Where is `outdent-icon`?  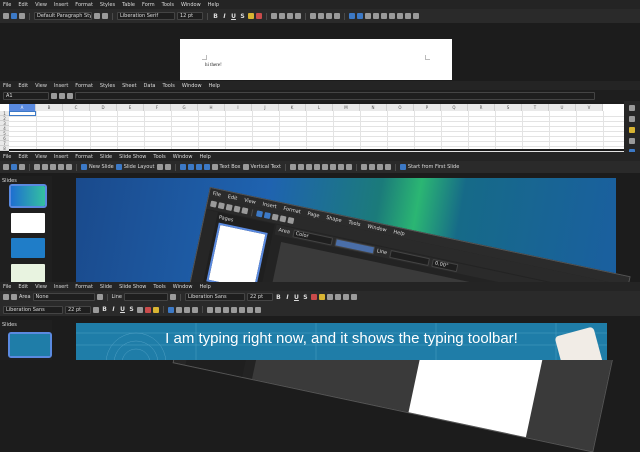 outdent-icon is located at coordinates (234, 309).